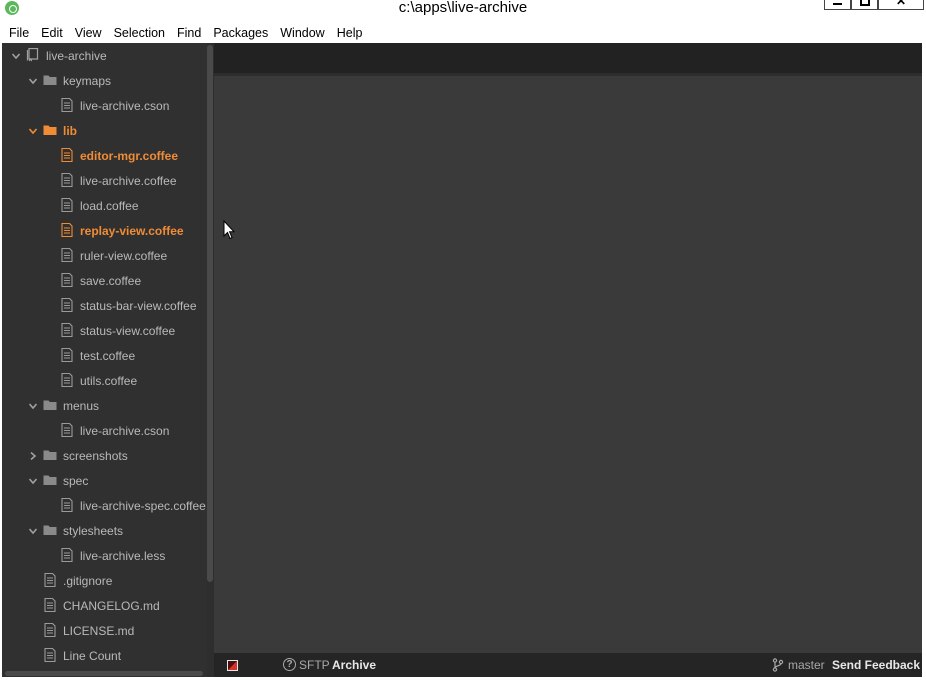  What do you see at coordinates (108, 356) in the screenshot?
I see `tree-item-label: test.coffee` at bounding box center [108, 356].